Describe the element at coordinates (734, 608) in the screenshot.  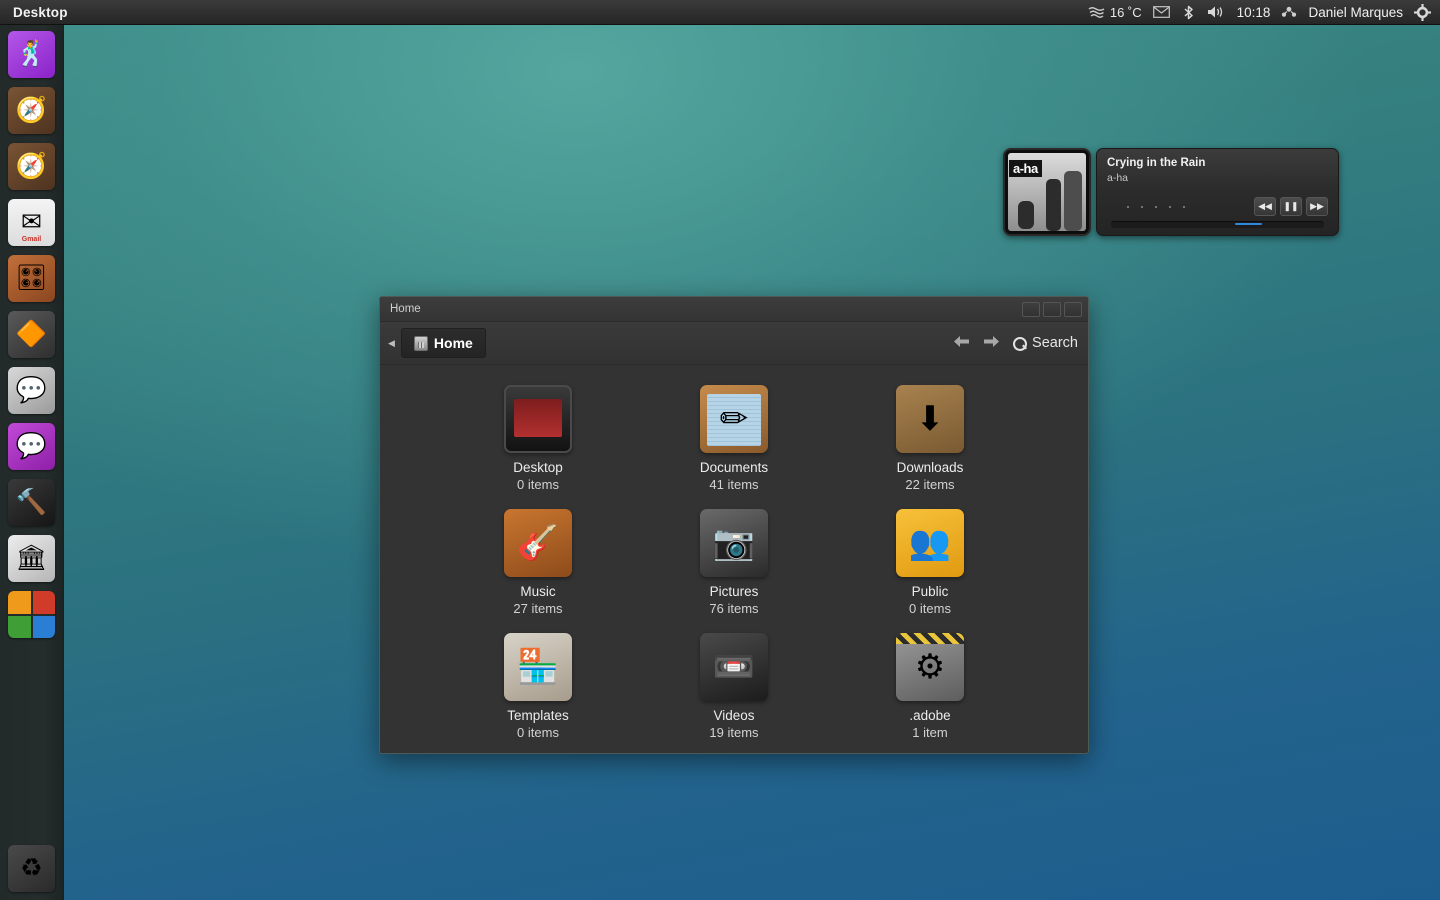
I see `folder-item-count: 76 items` at that location.